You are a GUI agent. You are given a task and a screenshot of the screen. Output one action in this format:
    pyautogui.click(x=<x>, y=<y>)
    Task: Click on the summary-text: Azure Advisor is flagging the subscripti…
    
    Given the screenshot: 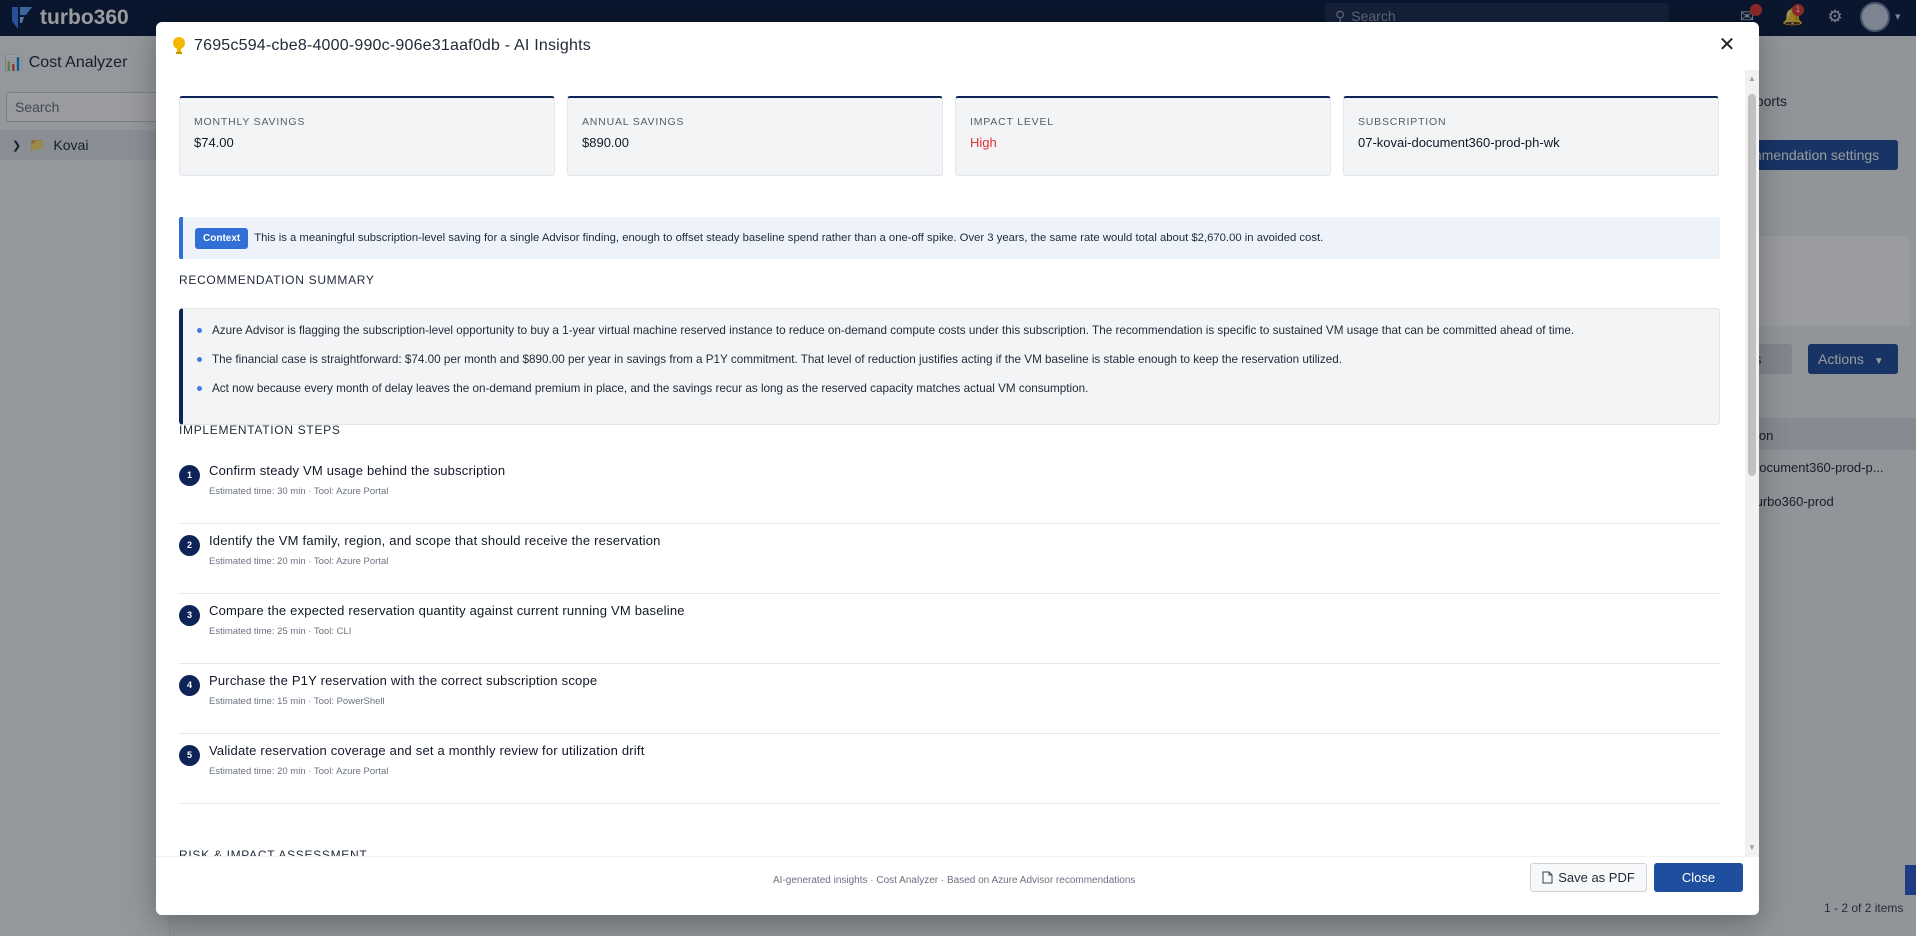 What is the action you would take?
    pyautogui.click(x=893, y=330)
    